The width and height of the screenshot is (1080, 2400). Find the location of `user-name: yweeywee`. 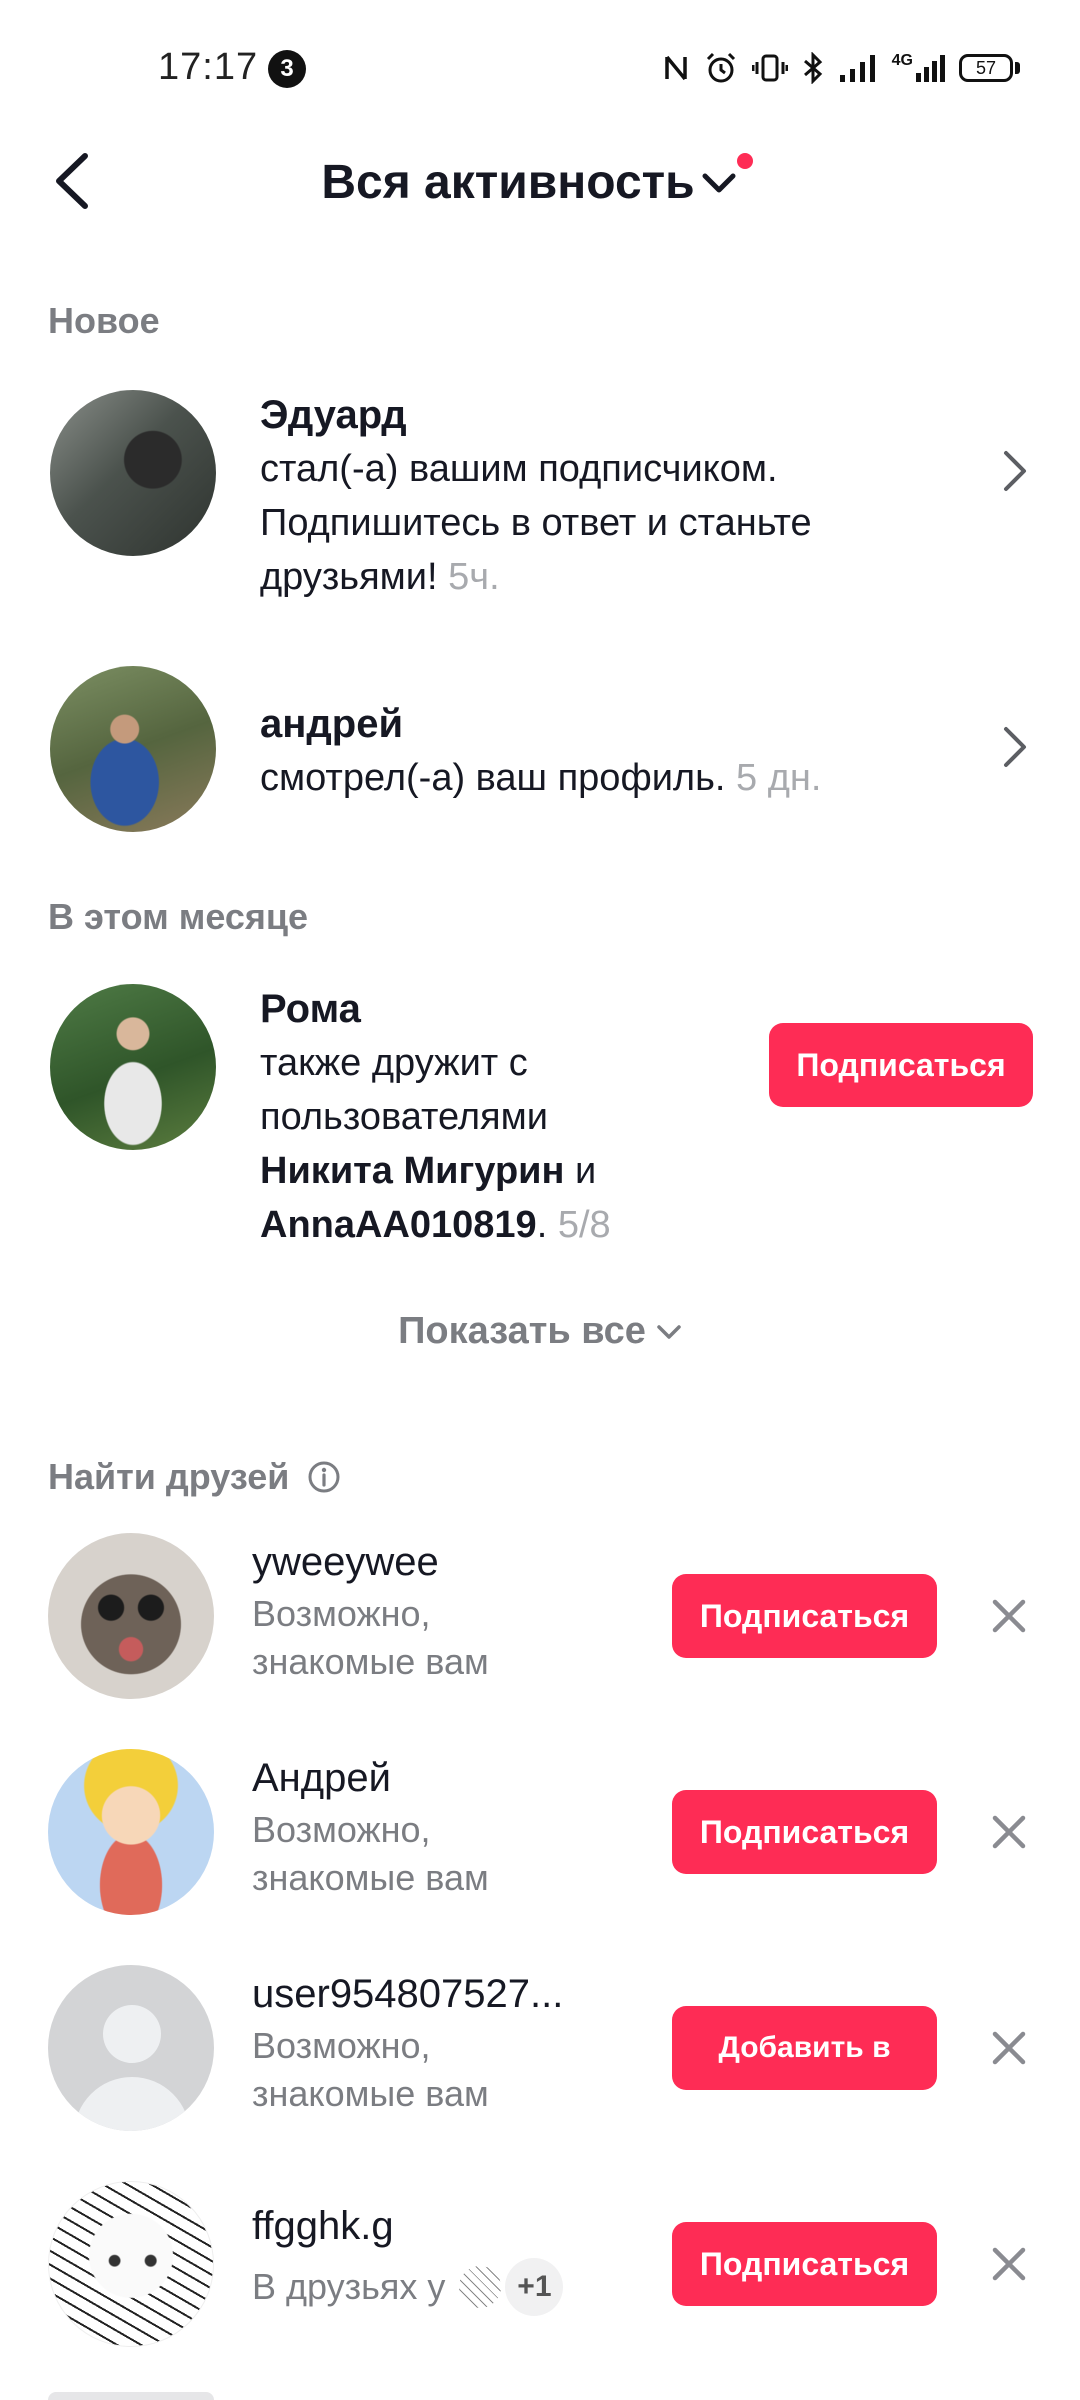

user-name: yweeywee is located at coordinates (345, 1562).